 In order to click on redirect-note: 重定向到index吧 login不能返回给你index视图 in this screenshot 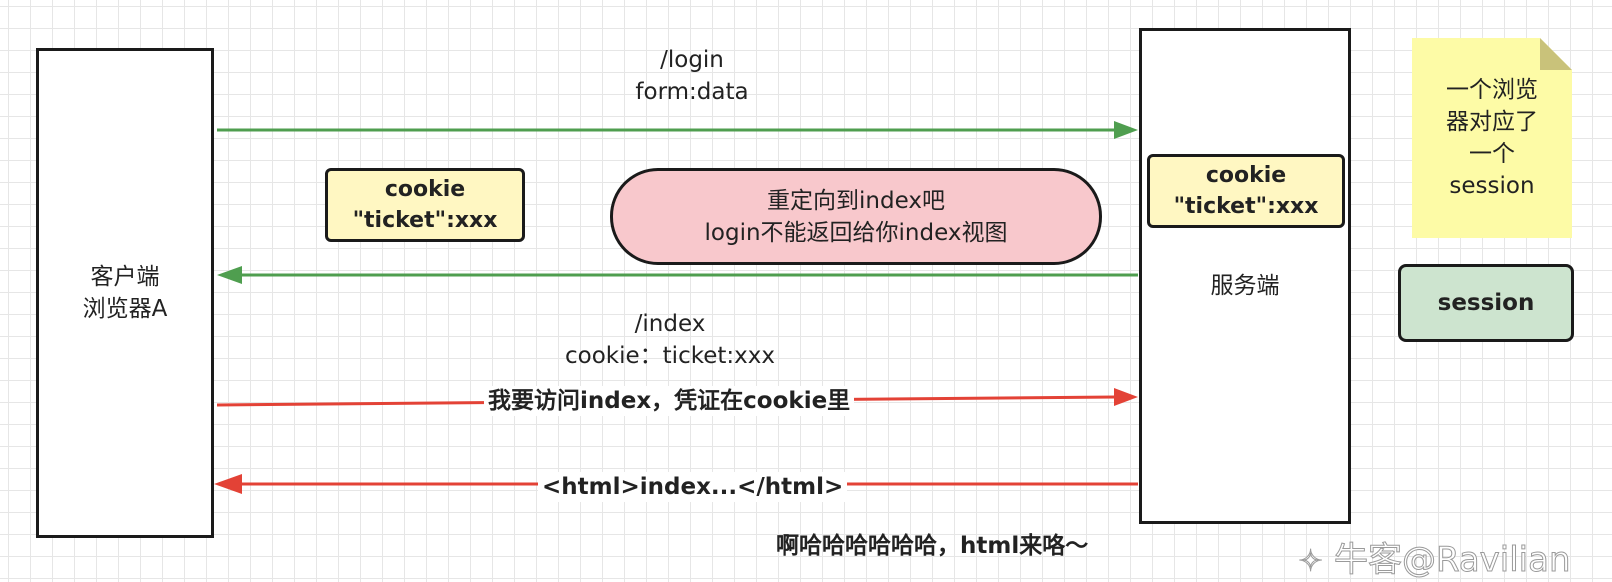, I will do `click(856, 216)`.